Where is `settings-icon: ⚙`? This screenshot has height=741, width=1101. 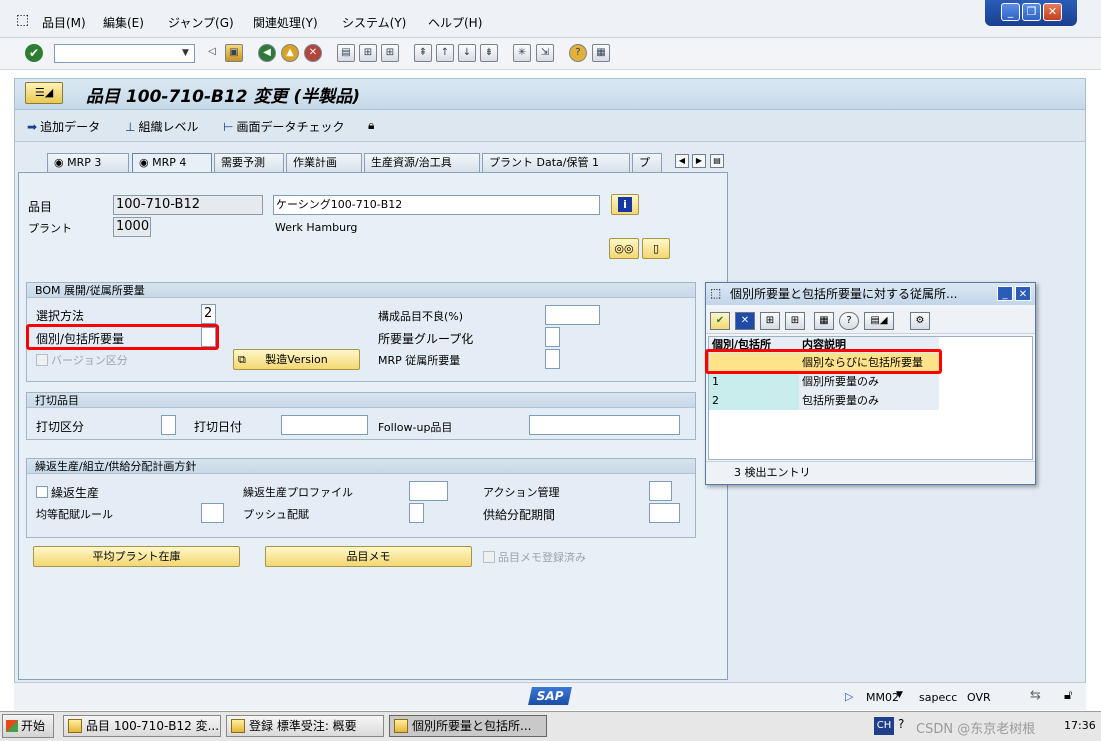 settings-icon: ⚙ is located at coordinates (920, 321).